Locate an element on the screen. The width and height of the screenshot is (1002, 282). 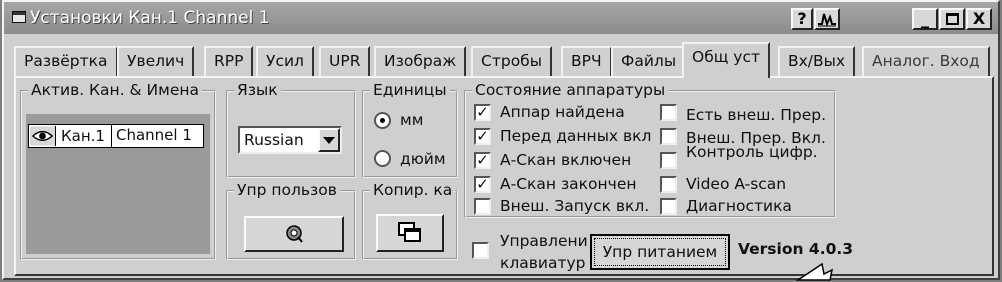
copy-windows-icon is located at coordinates (409, 232).